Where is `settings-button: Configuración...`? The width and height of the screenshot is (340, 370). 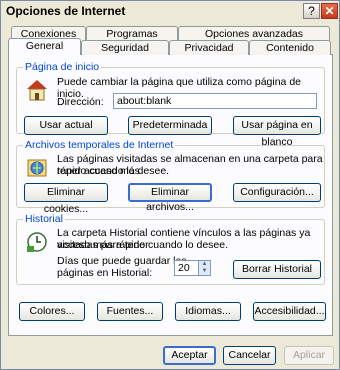
settings-button: Configuración... is located at coordinates (277, 192).